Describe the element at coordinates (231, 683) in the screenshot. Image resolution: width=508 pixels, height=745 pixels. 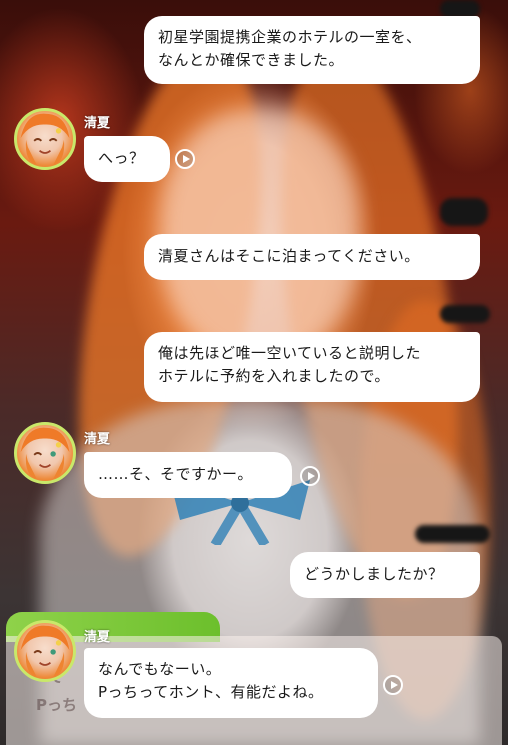
I see `message-bubble-incoming: なんでもなーい。 Pっちってホント、有能だよね。` at that location.